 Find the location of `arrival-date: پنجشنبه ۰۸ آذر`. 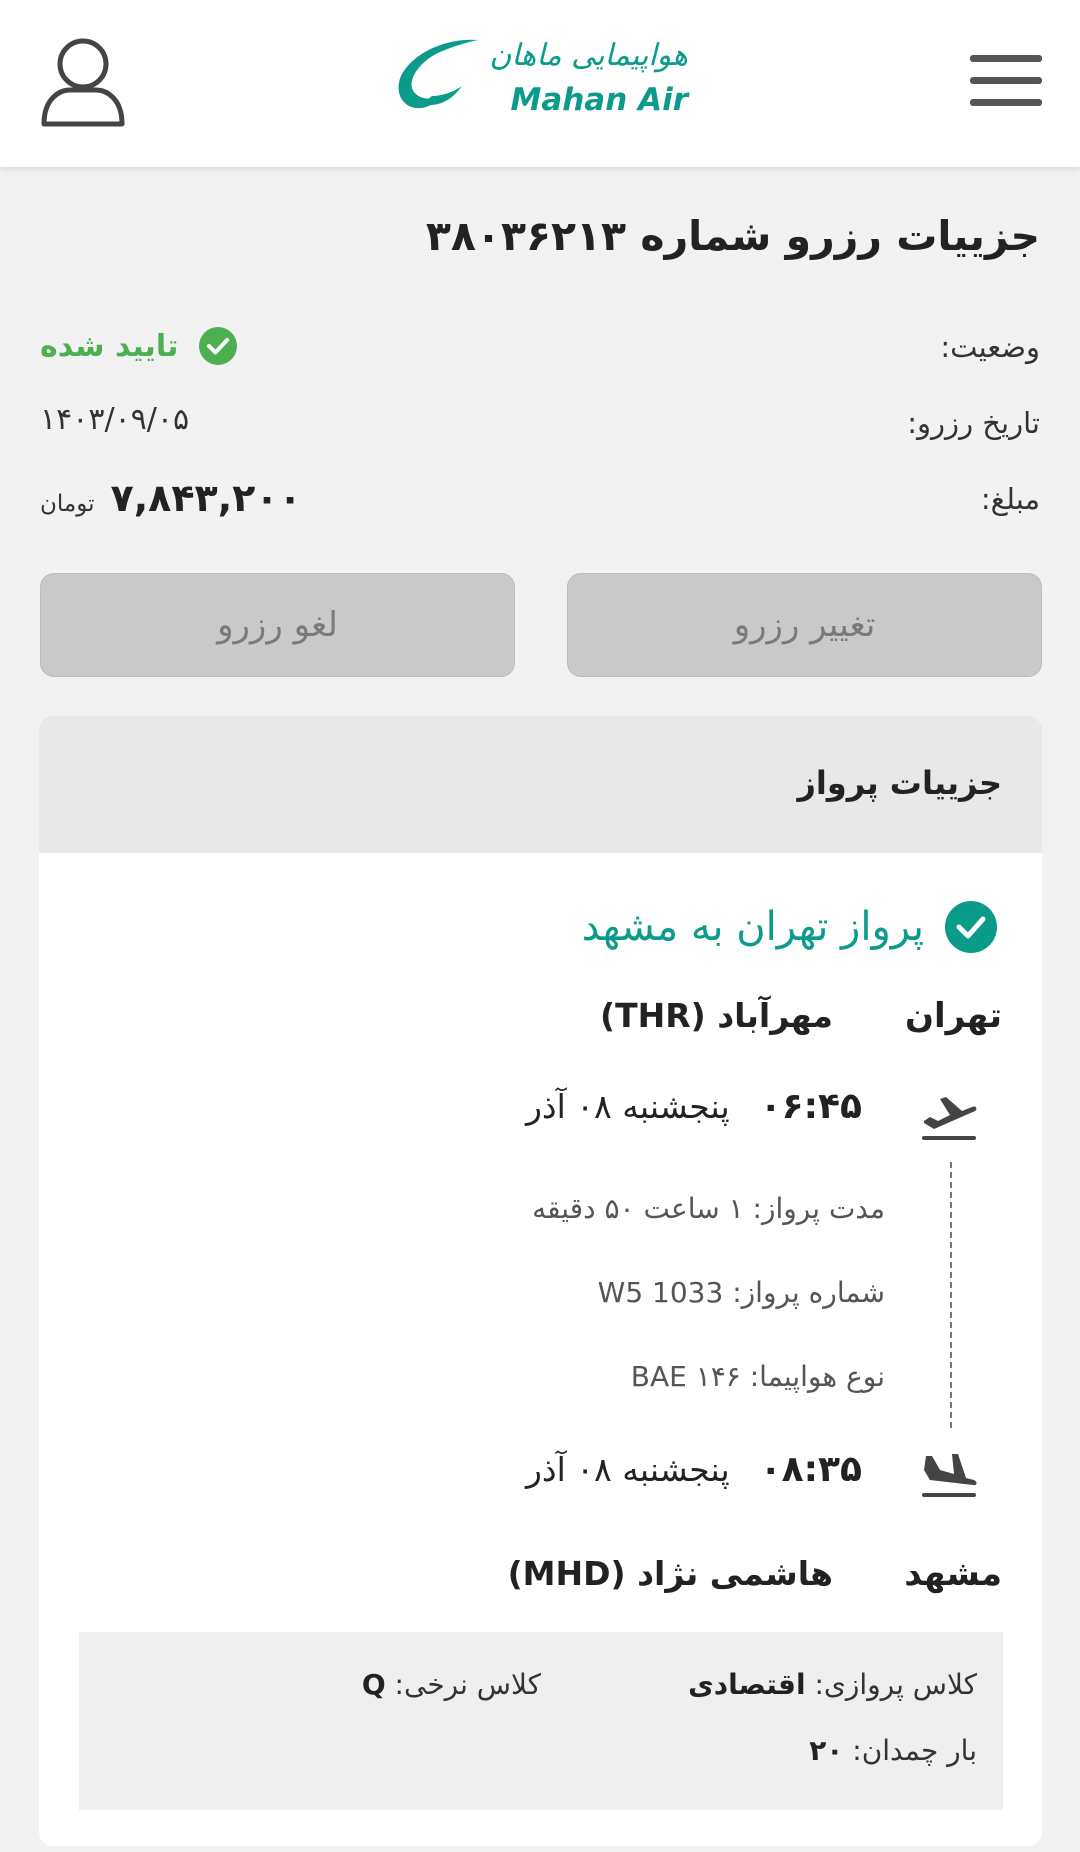

arrival-date: پنجشنبه ۰۸ آذر is located at coordinates (627, 1469).